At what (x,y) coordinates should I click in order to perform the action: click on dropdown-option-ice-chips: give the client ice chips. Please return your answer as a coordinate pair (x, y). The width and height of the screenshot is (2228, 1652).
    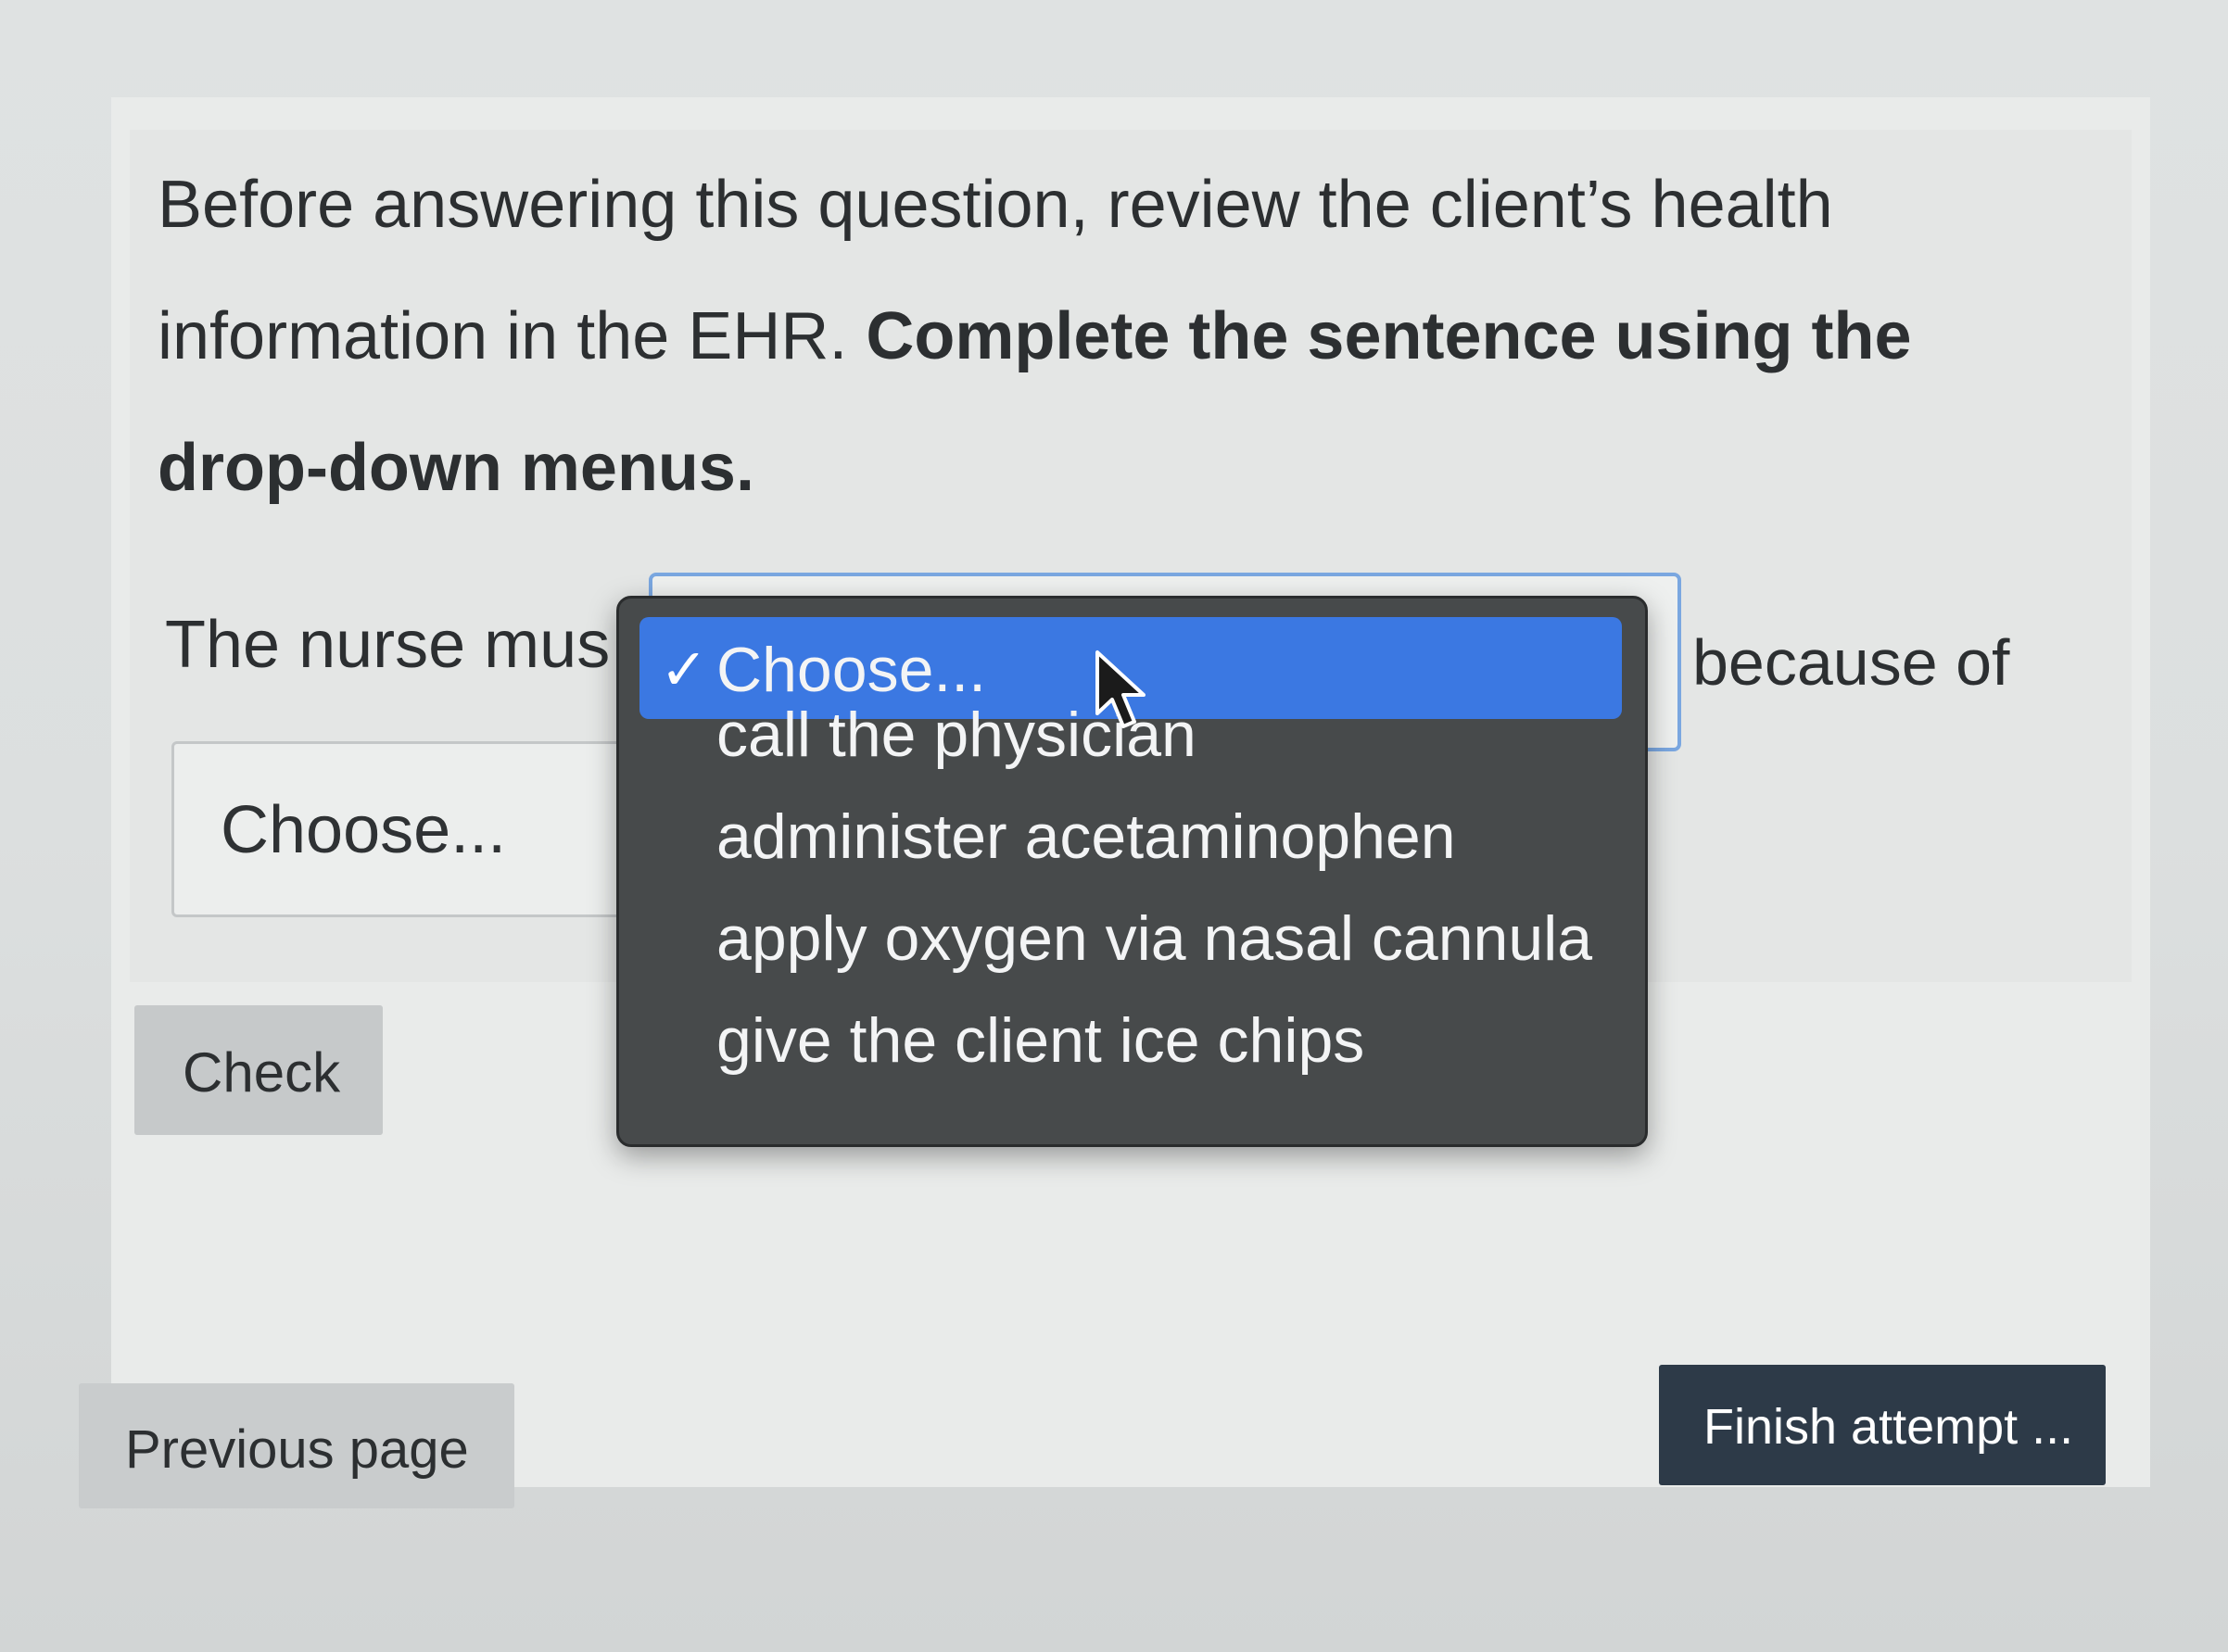
    Looking at the image, I should click on (1130, 1039).